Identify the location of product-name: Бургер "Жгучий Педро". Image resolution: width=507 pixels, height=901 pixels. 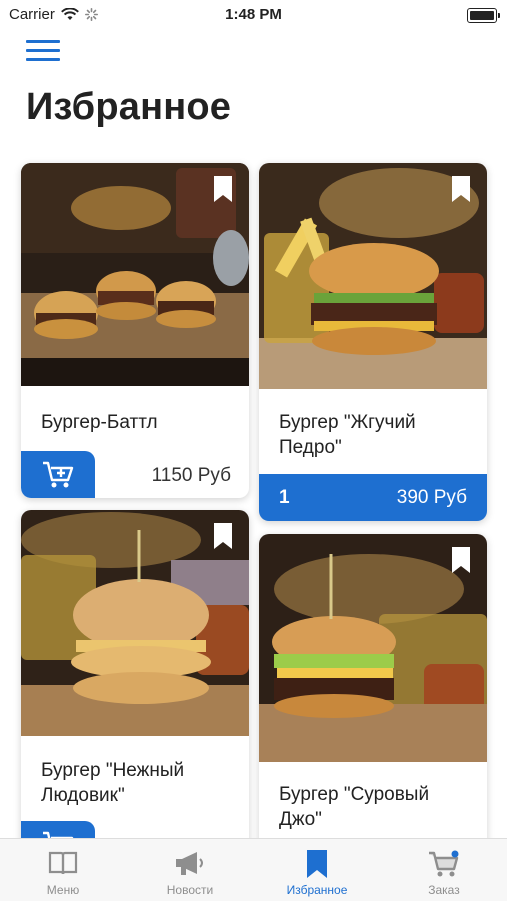
(347, 435).